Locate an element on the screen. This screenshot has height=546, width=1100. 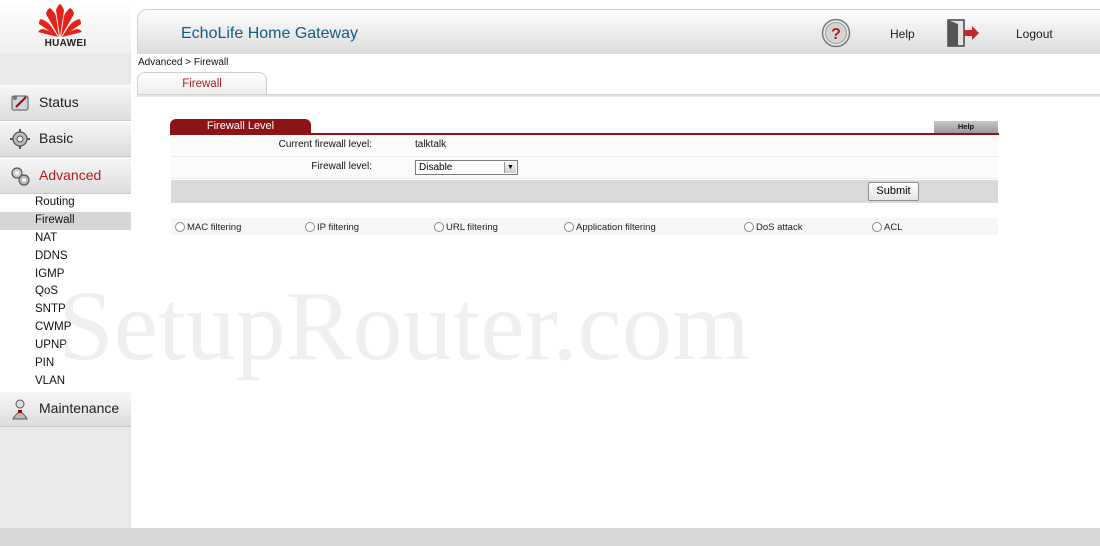
submit-button: Submit is located at coordinates (893, 191).